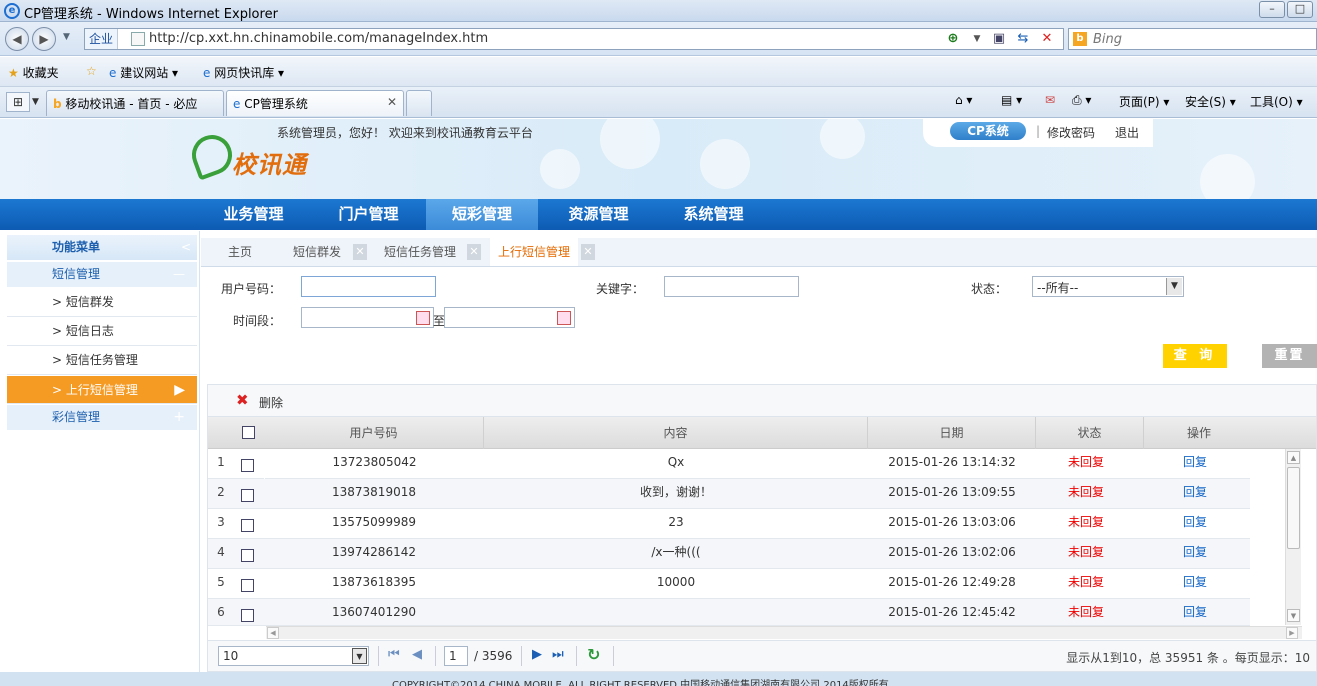 Image resolution: width=1317 pixels, height=686 pixels. I want to click on end-date-input, so click(509, 317).